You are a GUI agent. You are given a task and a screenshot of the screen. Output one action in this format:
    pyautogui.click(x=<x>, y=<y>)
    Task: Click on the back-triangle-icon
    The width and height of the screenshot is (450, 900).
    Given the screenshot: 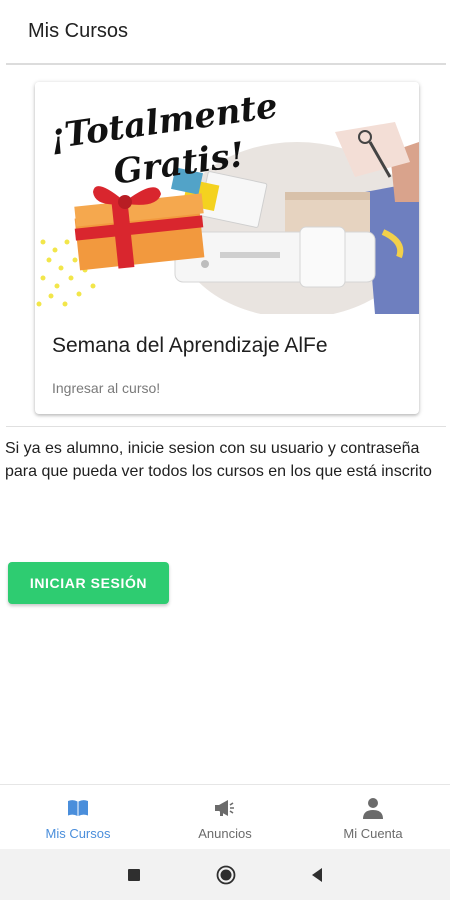 What is the action you would take?
    pyautogui.click(x=318, y=875)
    